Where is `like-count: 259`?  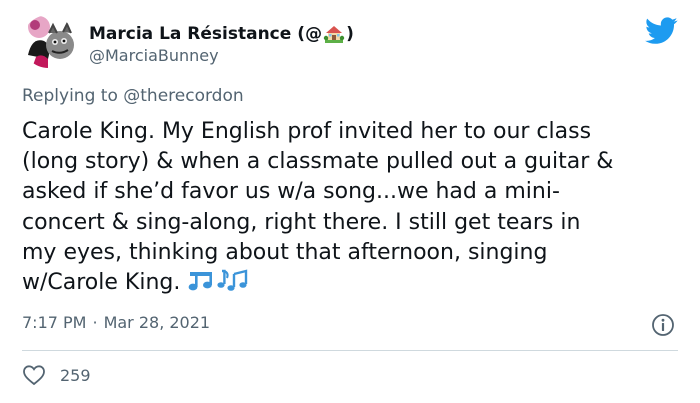 like-count: 259 is located at coordinates (75, 375).